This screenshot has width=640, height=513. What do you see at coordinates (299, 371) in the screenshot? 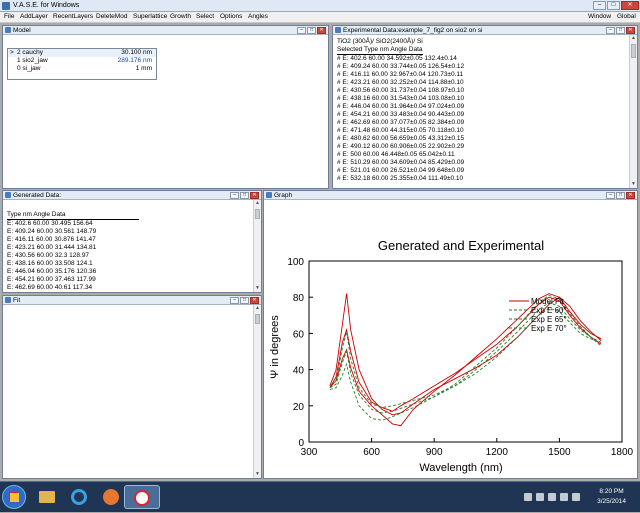
I see `y-tick-label: 40` at bounding box center [299, 371].